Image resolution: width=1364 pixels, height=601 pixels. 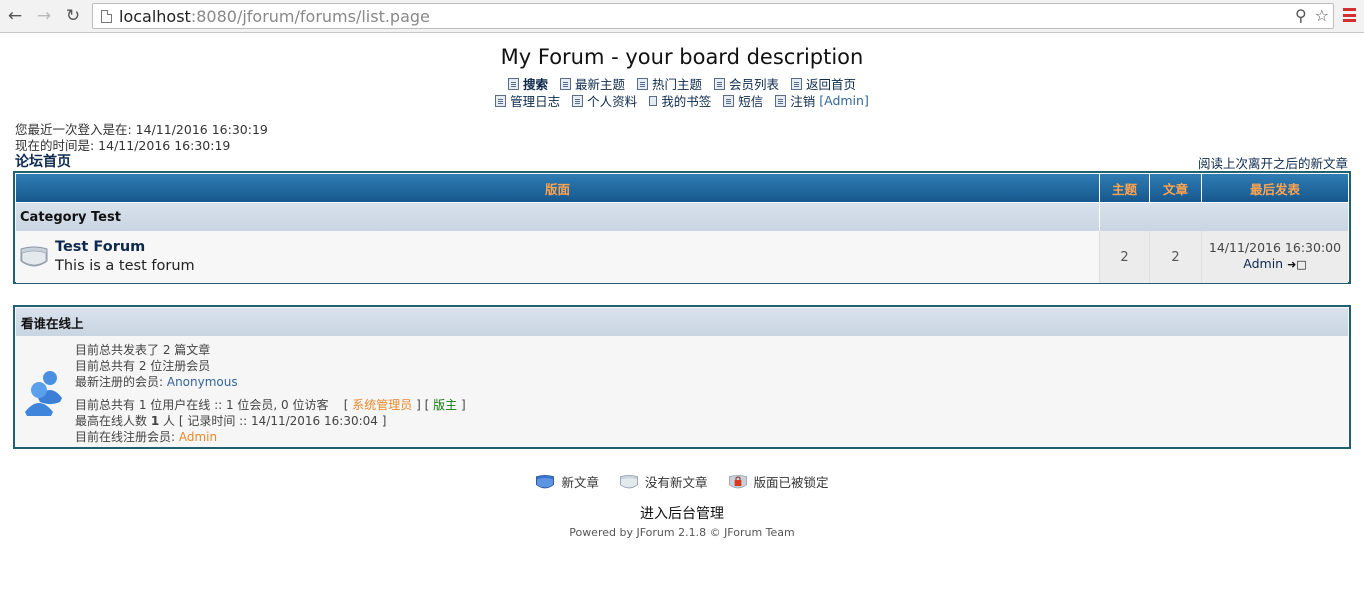 I want to click on online-panel-title: 看谁在线上, so click(x=682, y=322).